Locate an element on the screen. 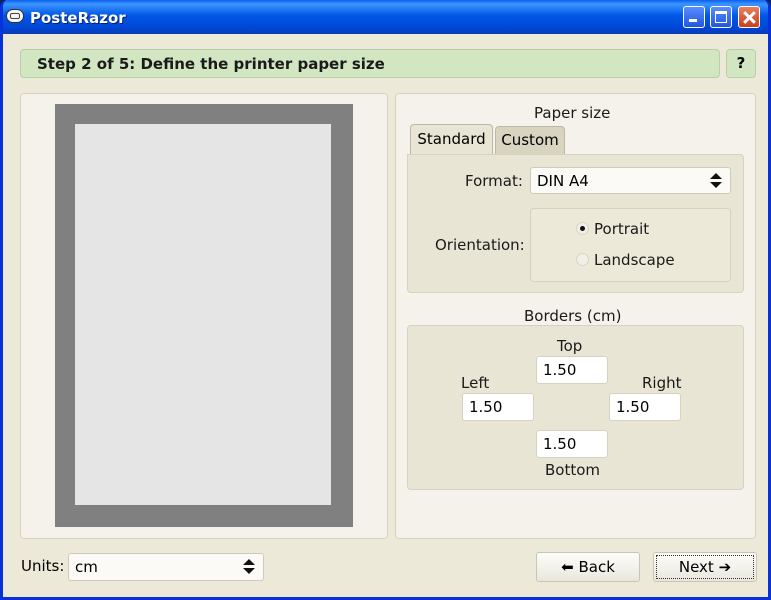  portrait-label: Portrait is located at coordinates (621, 229).